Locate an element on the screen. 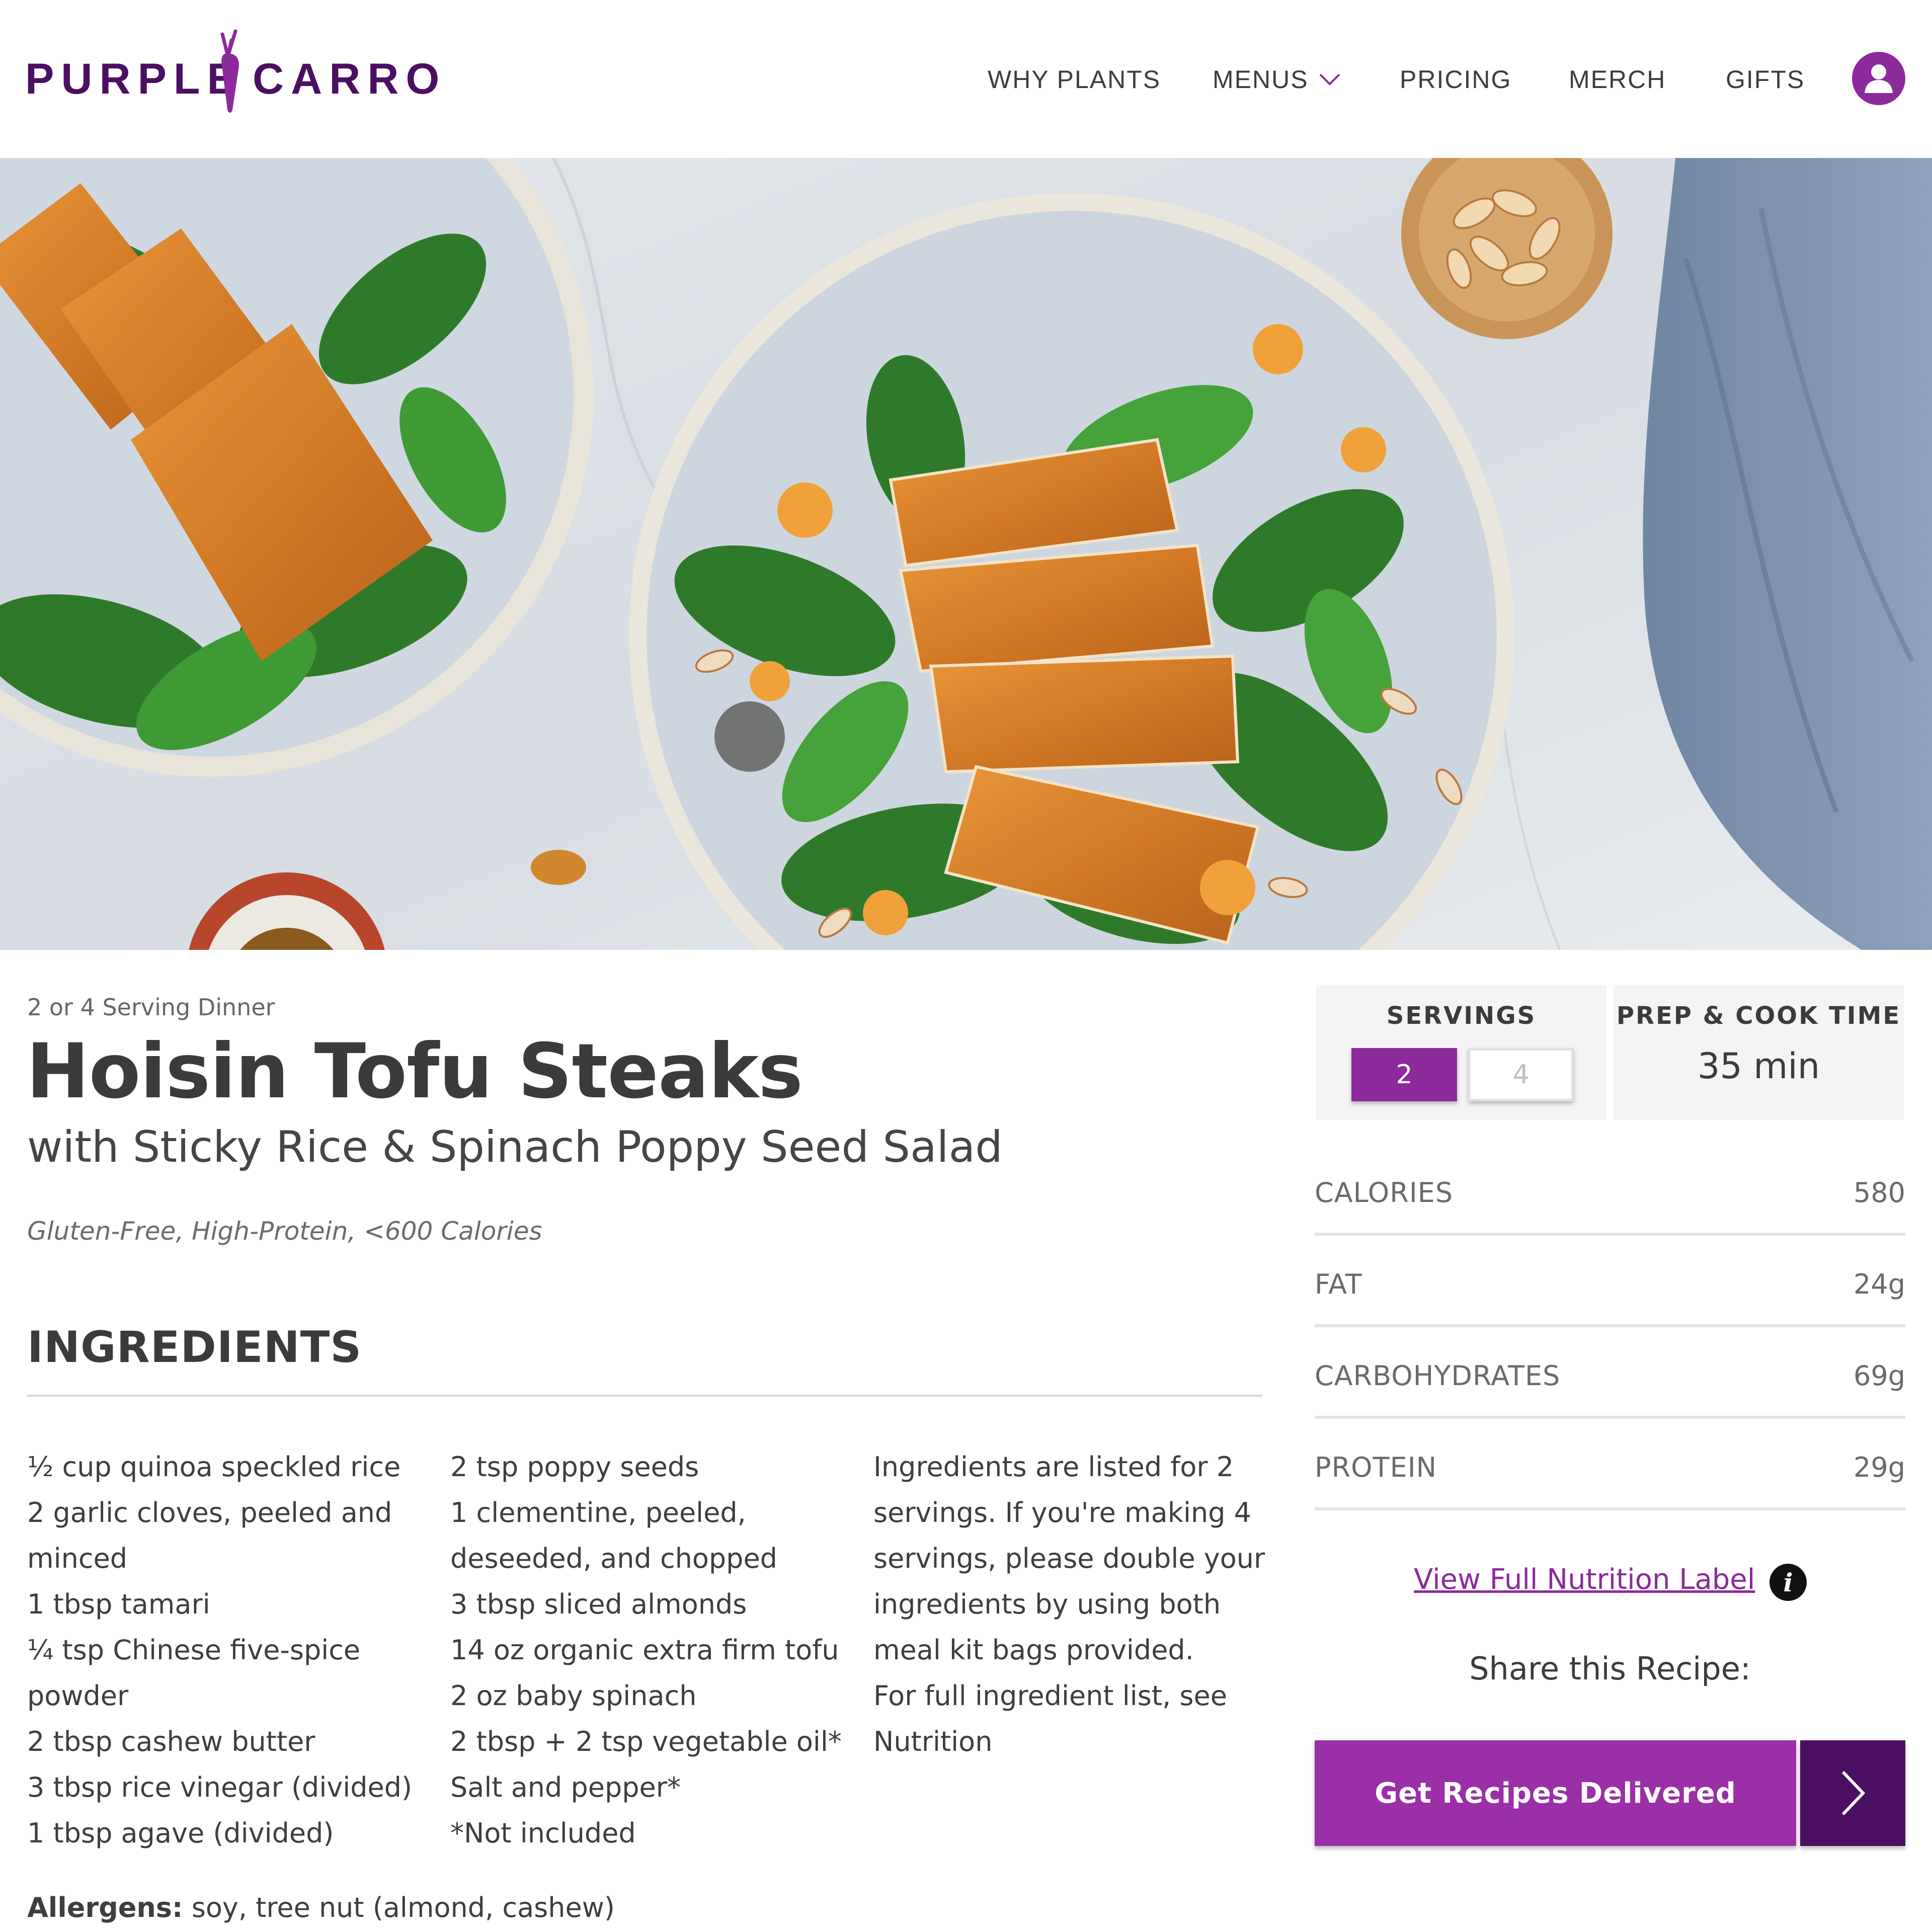 This screenshot has width=1932, height=1932. nav-why-plants-label: WHY PLANTS is located at coordinates (1074, 80).